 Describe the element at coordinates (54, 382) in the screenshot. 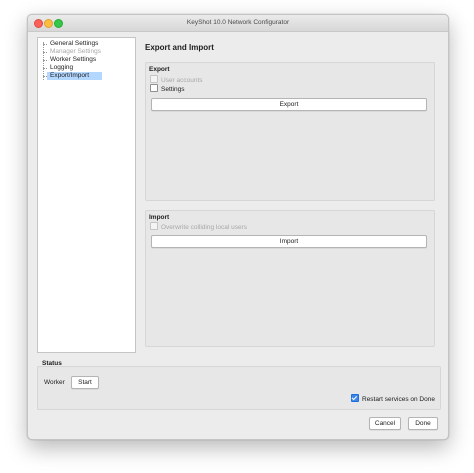

I see `worker-label: Worker` at that location.